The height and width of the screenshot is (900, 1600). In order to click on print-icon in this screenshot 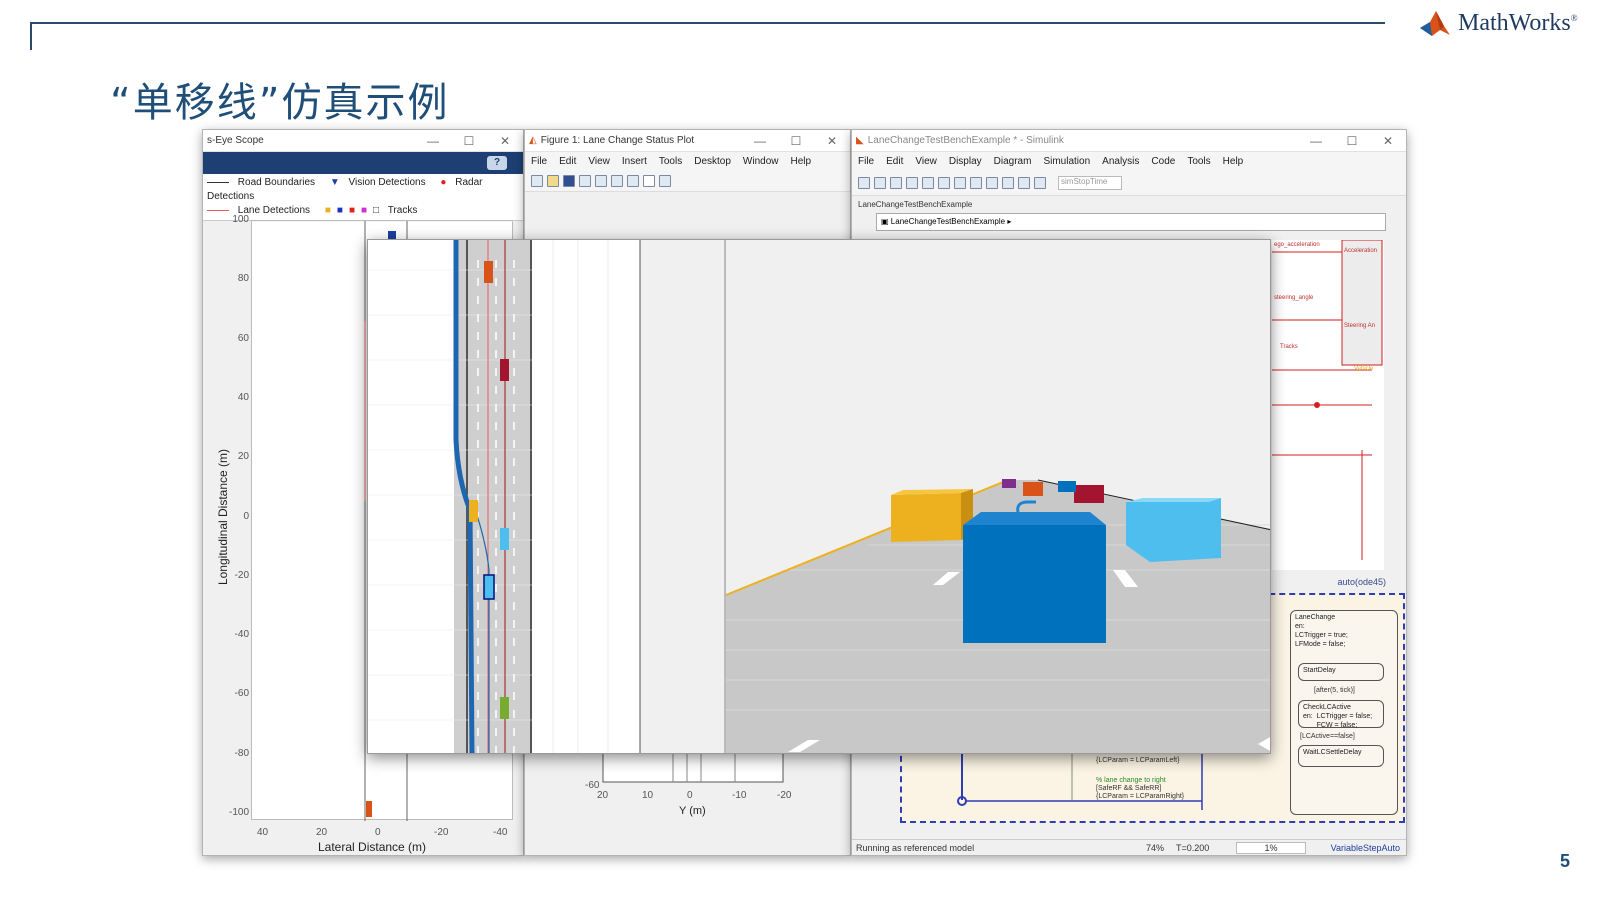, I will do `click(585, 180)`.